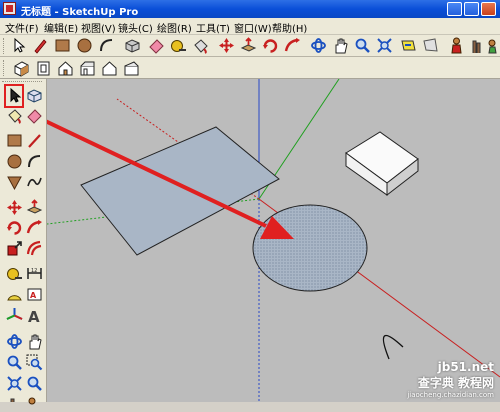 The width and height of the screenshot is (500, 412). I want to click on menu-view: 视图(V), so click(98, 27).